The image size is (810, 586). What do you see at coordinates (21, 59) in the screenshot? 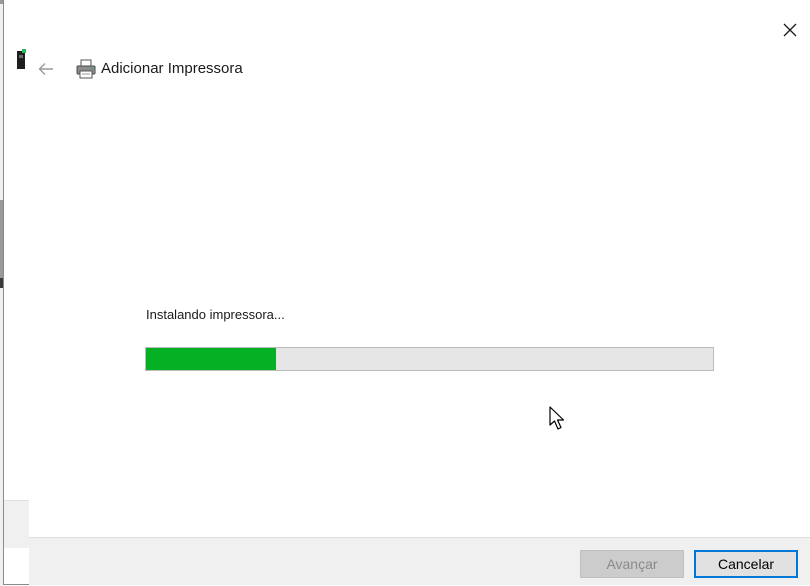
I see `background-app-icon` at bounding box center [21, 59].